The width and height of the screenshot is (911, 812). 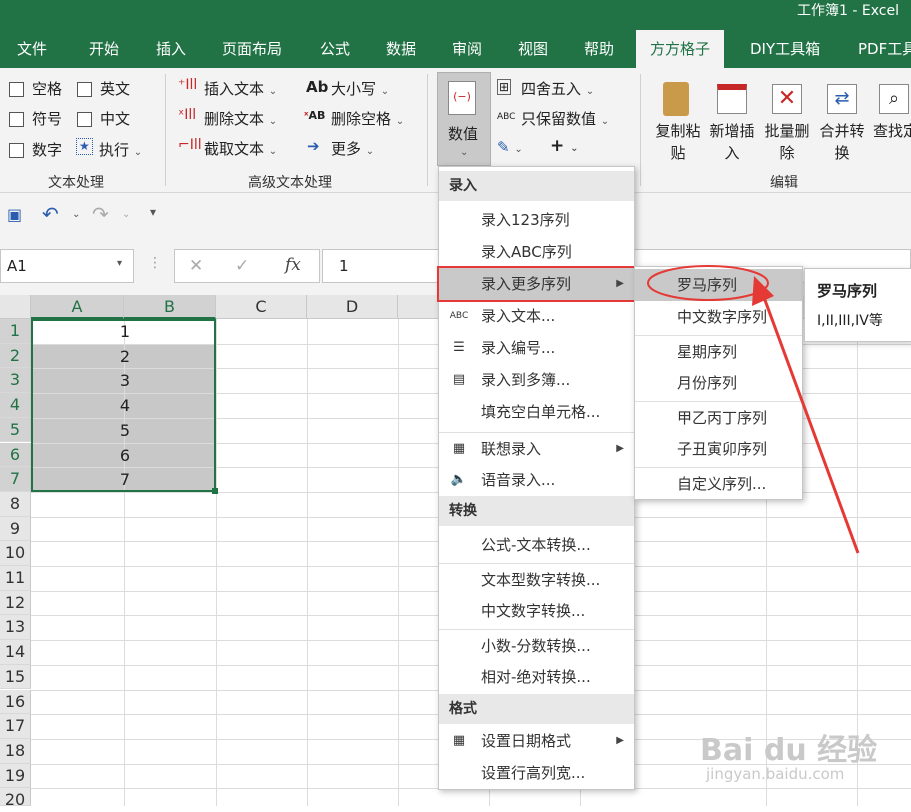 I want to click on pointer-arrow-line, so click(x=810, y=422).